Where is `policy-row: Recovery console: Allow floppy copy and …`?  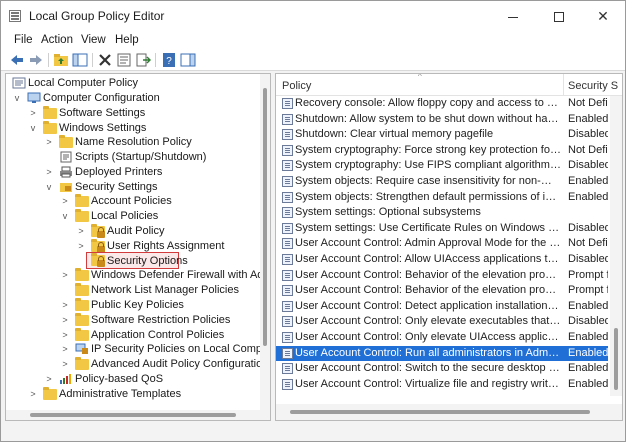
policy-row: Recovery console: Allow floppy copy and … is located at coordinates (442, 104).